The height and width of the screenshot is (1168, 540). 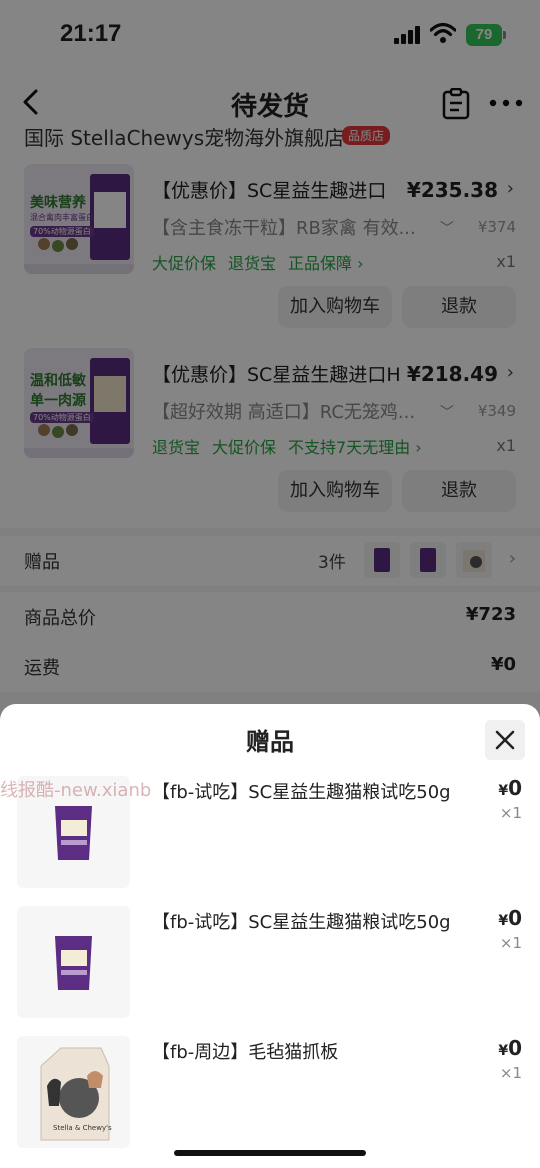 What do you see at coordinates (76, 790) in the screenshot?
I see `watermark-text: 线报酷-new.xianb` at bounding box center [76, 790].